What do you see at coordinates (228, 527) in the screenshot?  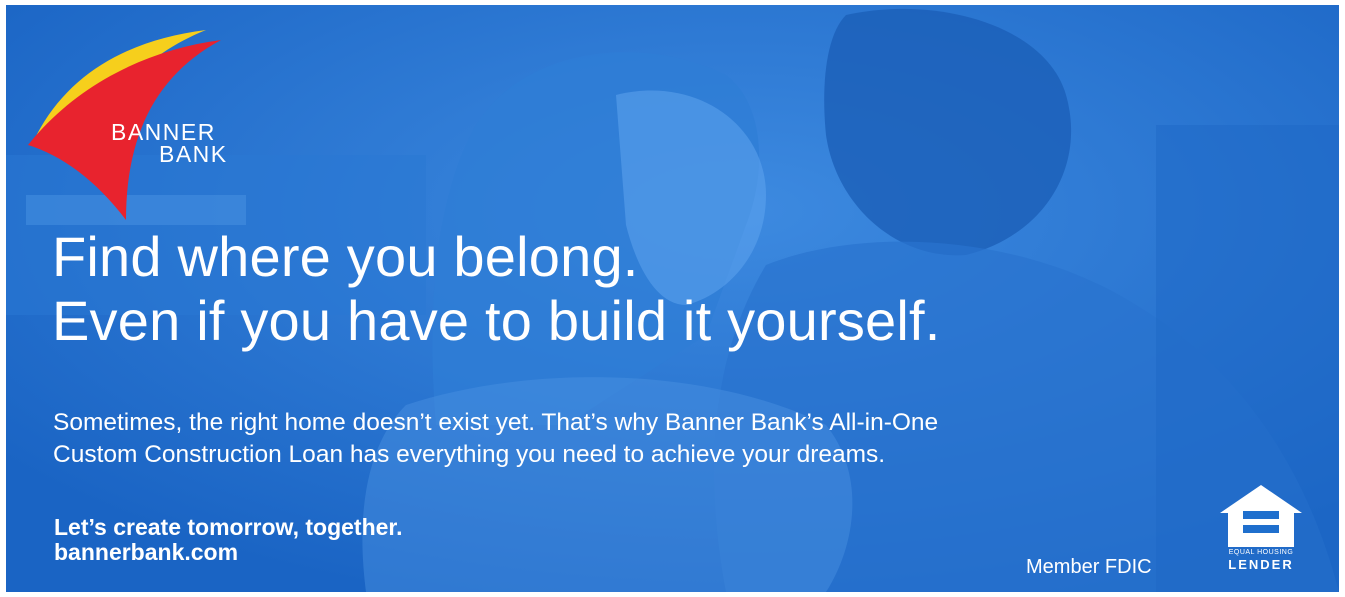 I see `tagline: Let’s create tomorrow, together.` at bounding box center [228, 527].